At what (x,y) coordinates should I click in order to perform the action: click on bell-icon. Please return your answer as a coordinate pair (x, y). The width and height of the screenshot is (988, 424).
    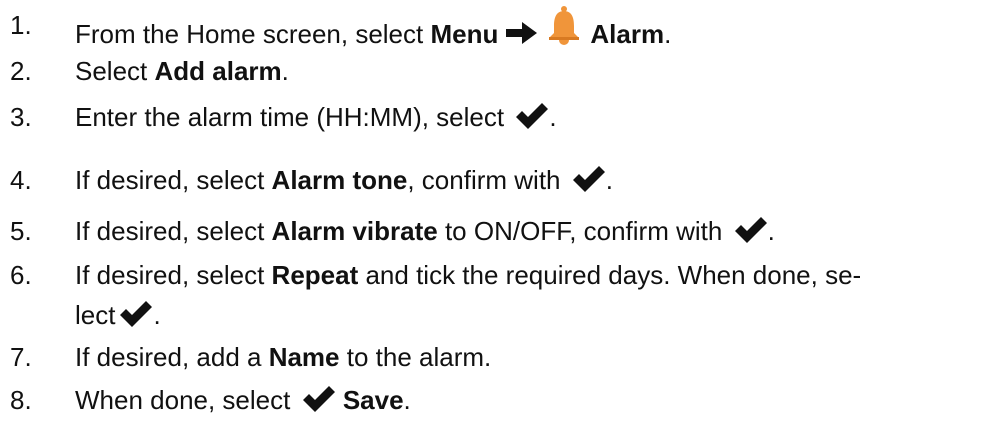
    Looking at the image, I should click on (564, 25).